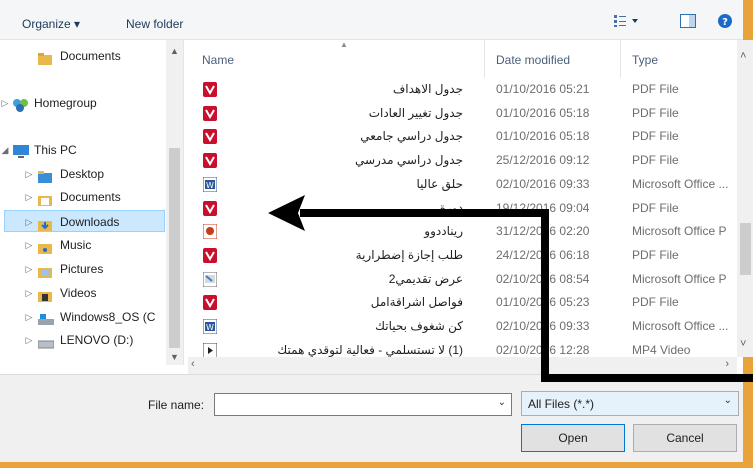 The height and width of the screenshot is (468, 753). Describe the element at coordinates (46, 341) in the screenshot. I see `drive-icon` at that location.